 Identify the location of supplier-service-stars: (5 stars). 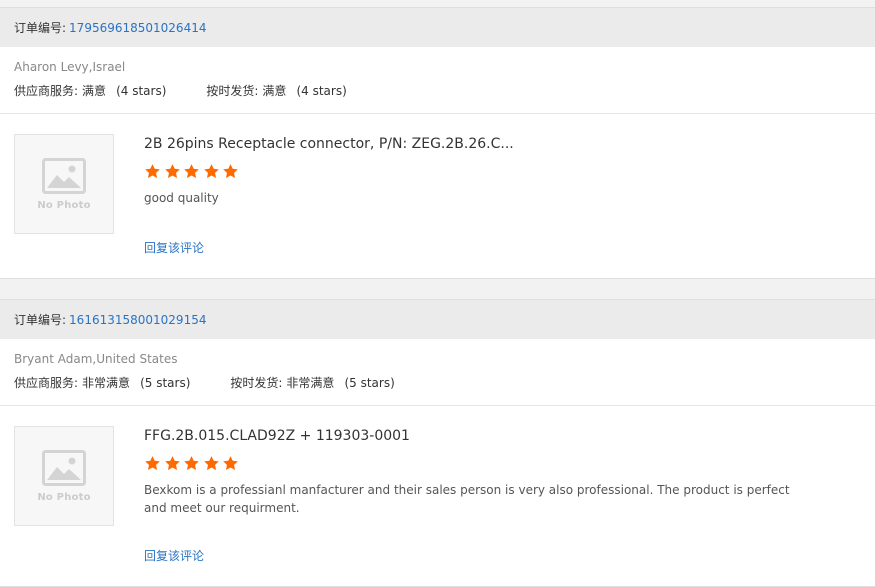
(165, 383).